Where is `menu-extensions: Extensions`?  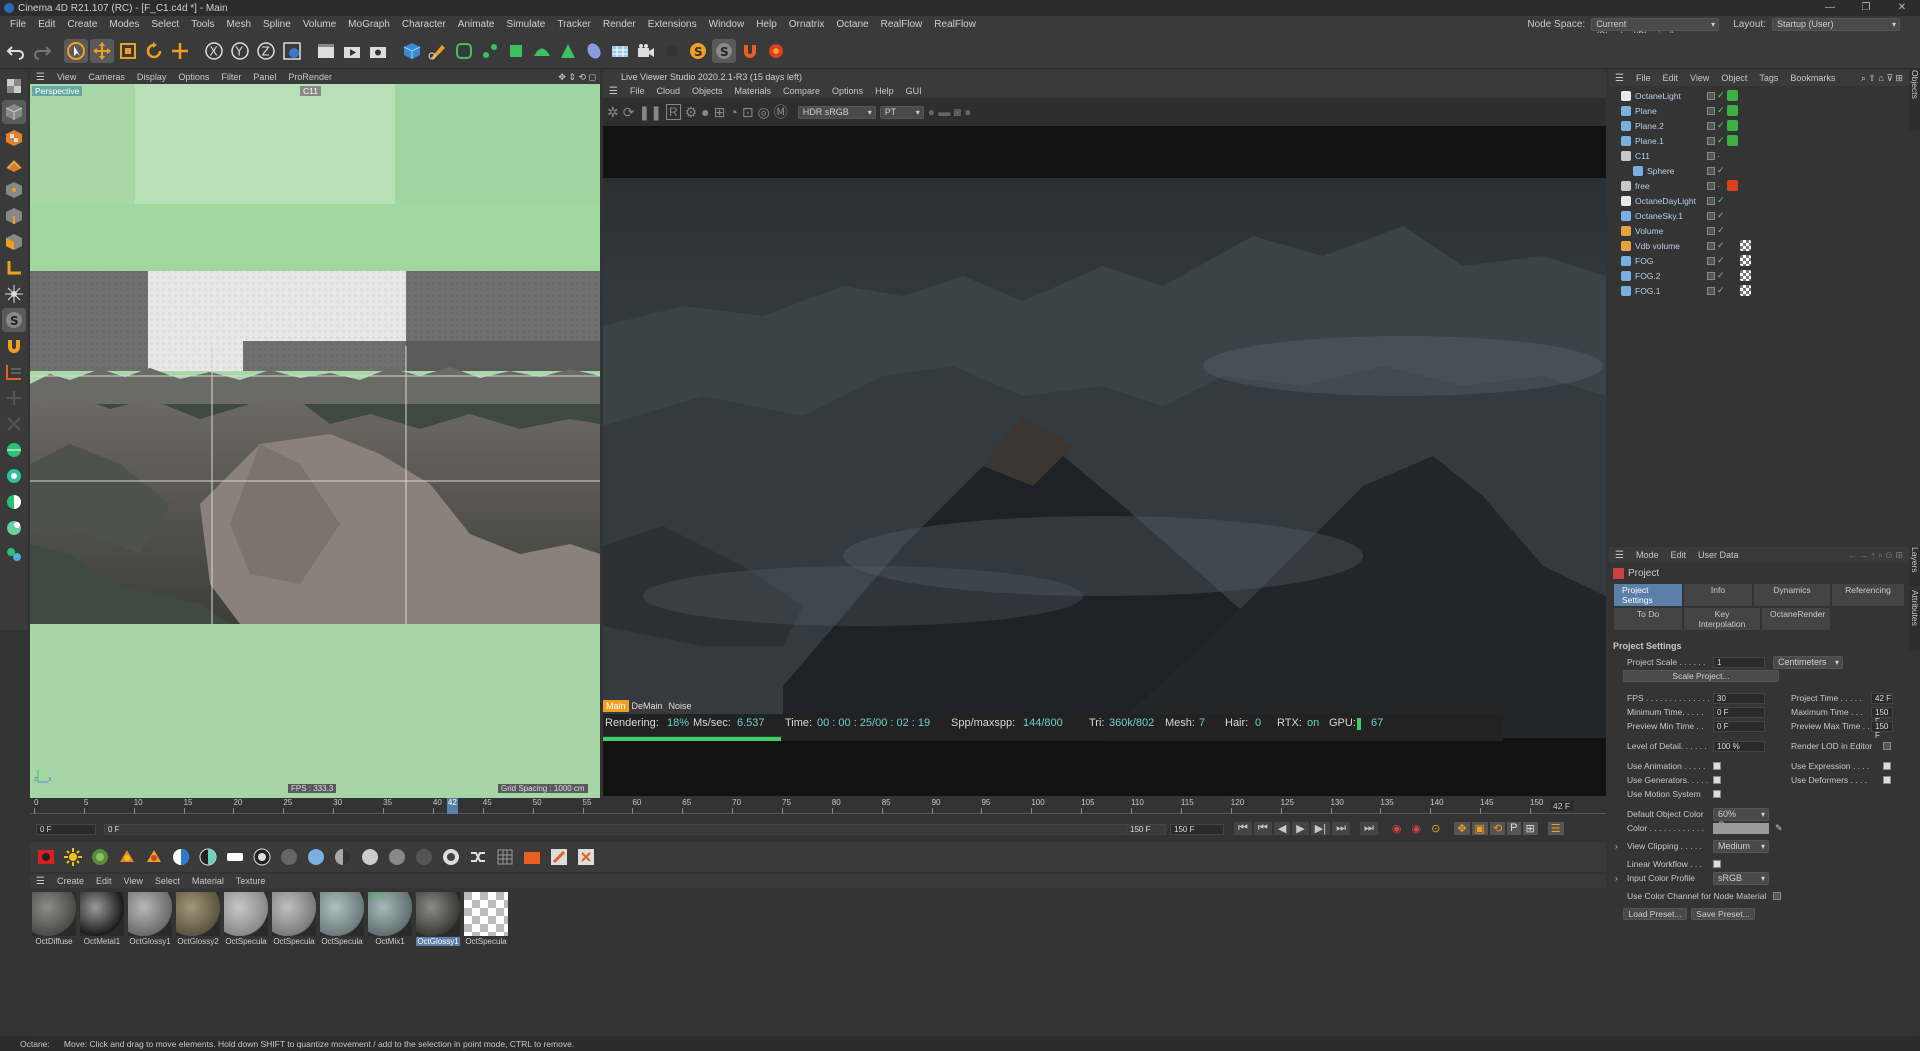 menu-extensions: Extensions is located at coordinates (672, 24).